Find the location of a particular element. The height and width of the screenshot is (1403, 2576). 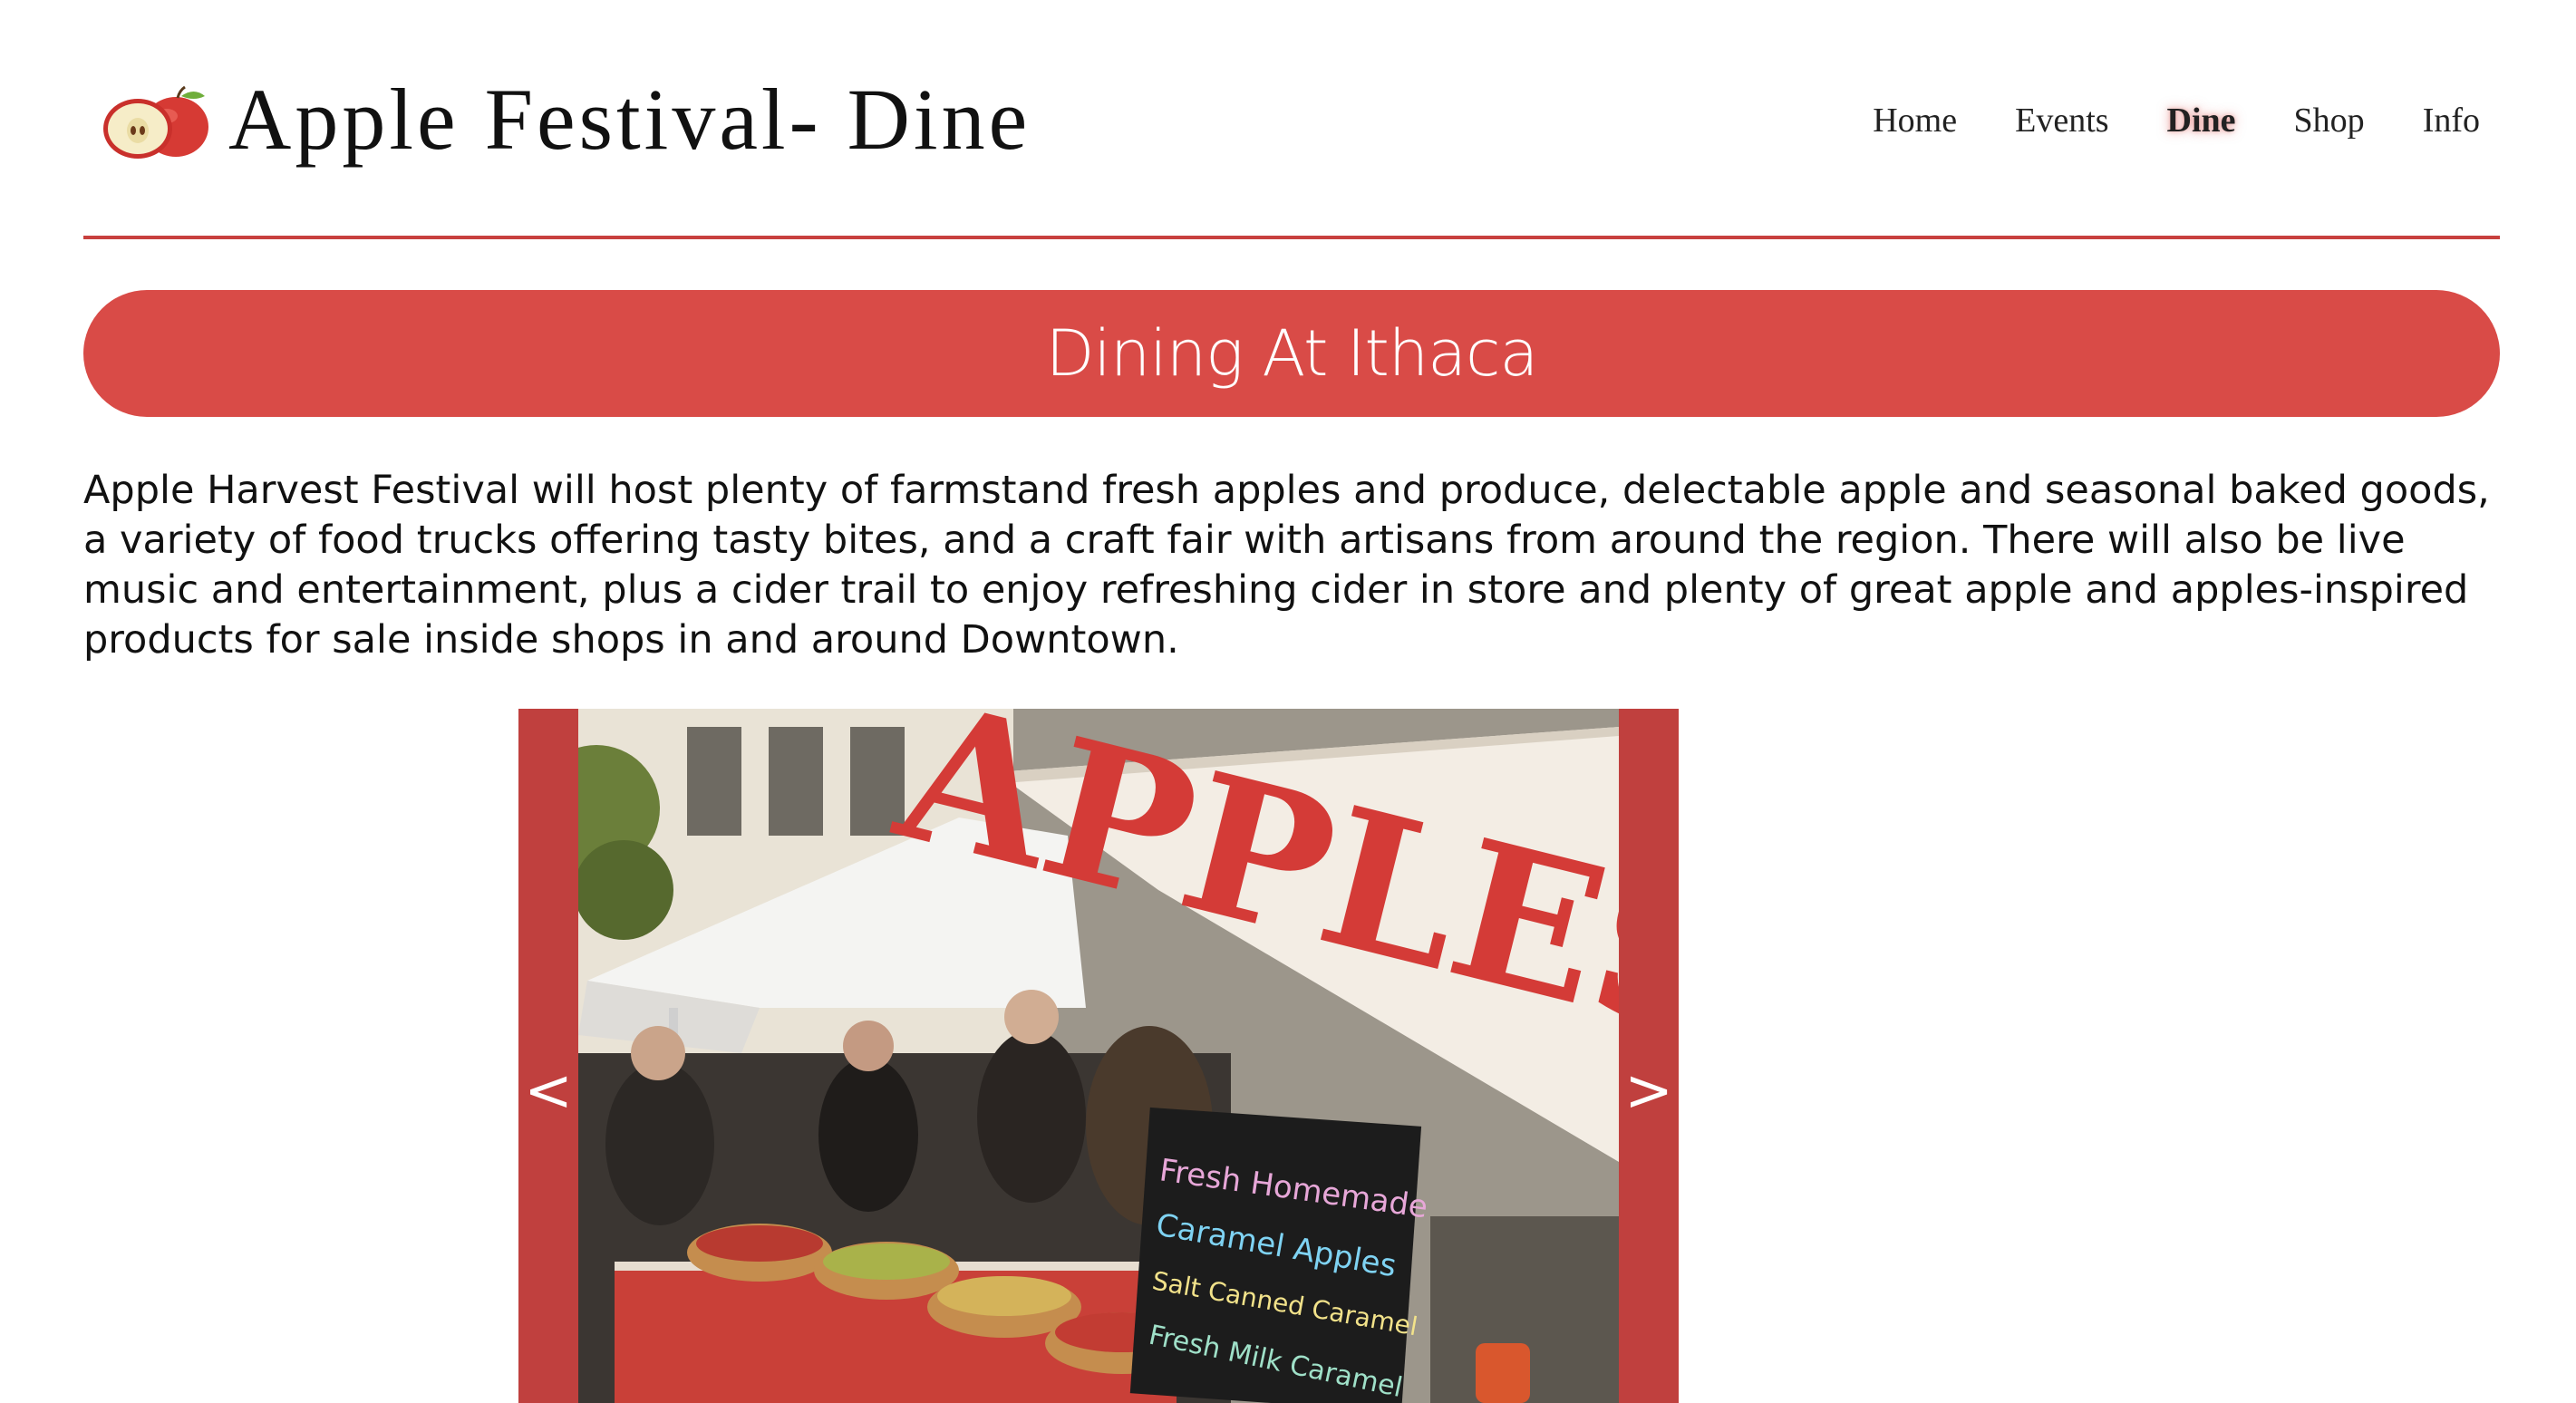

header-divider is located at coordinates (1291, 237).